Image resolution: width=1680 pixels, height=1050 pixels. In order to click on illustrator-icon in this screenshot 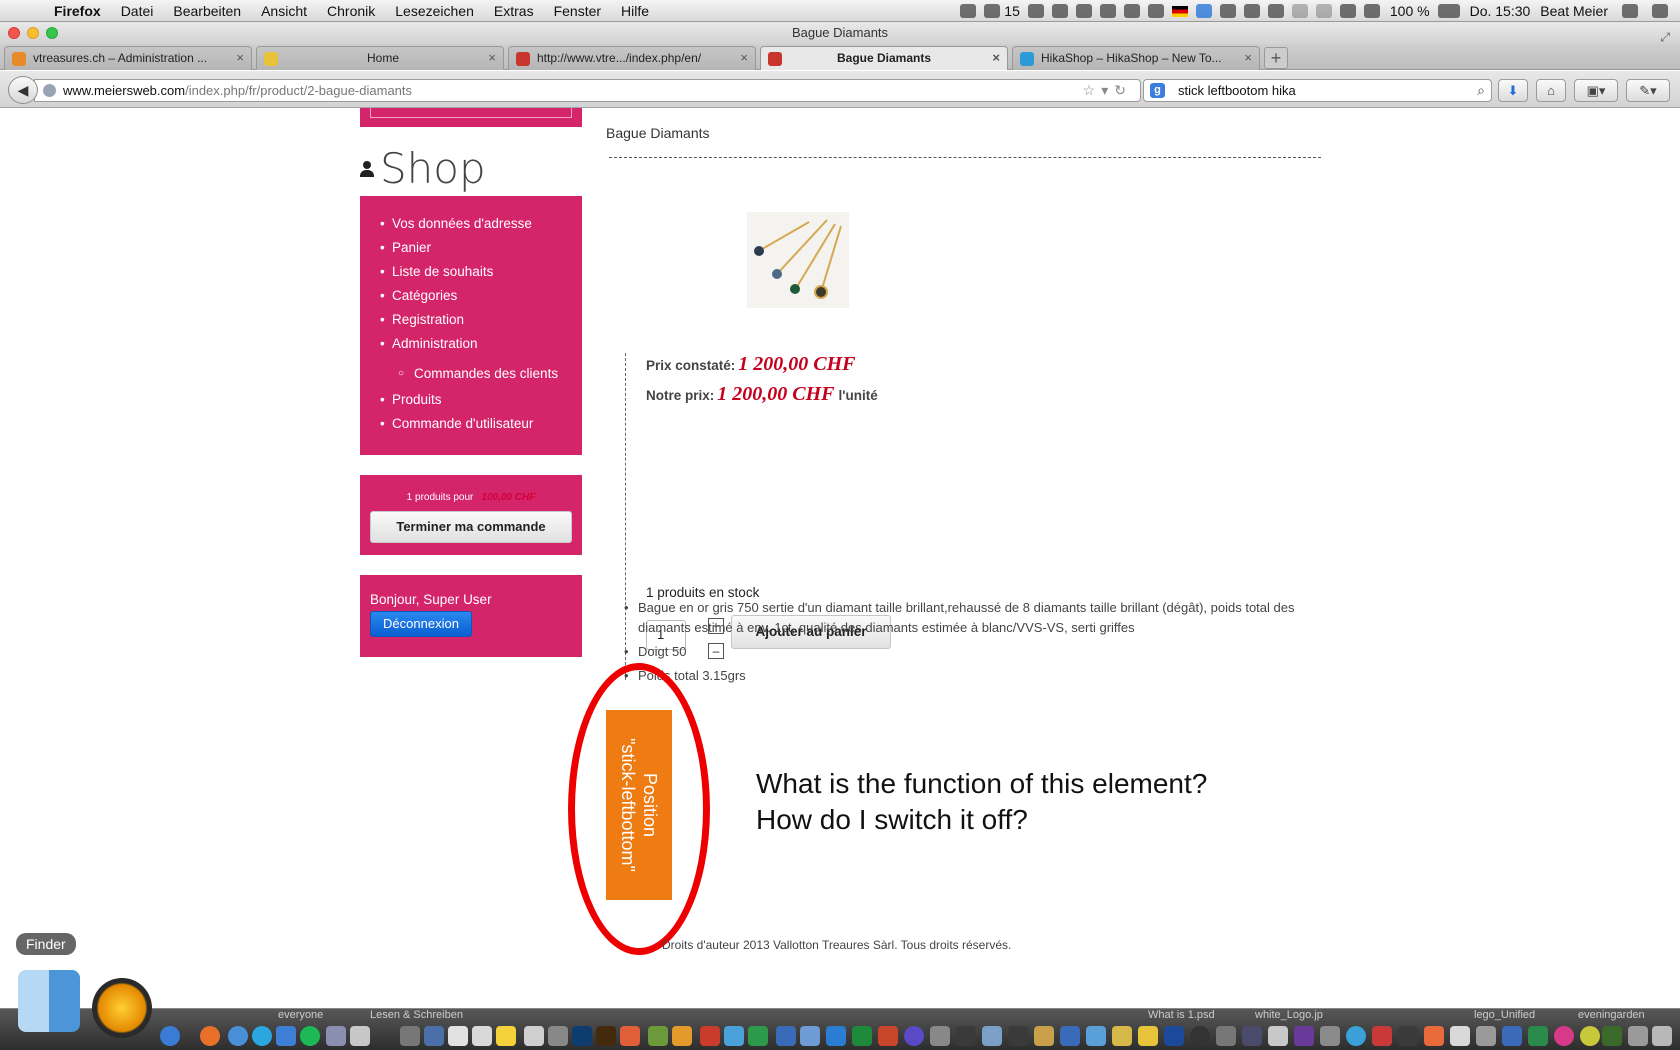, I will do `click(606, 1036)`.